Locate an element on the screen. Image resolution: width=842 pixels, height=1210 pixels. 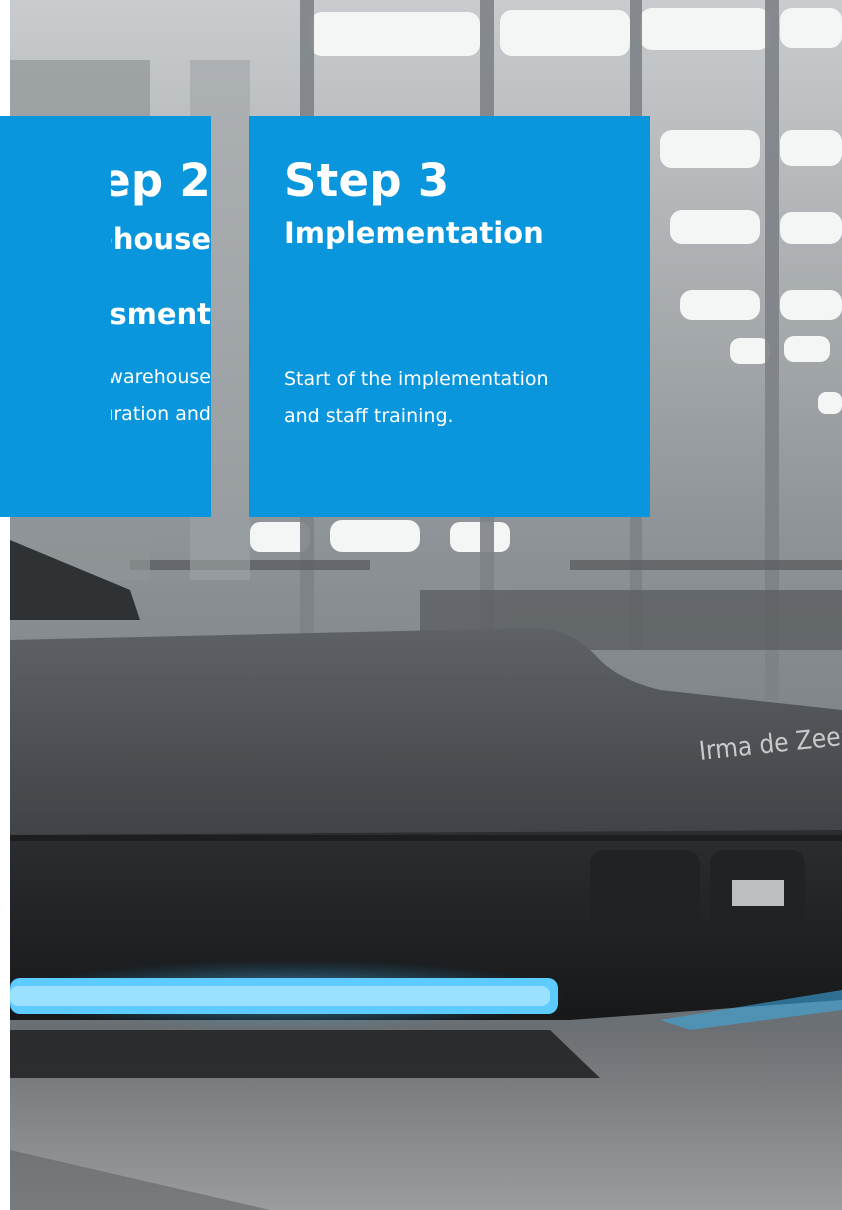
robot-id-plate is located at coordinates (758, 893).